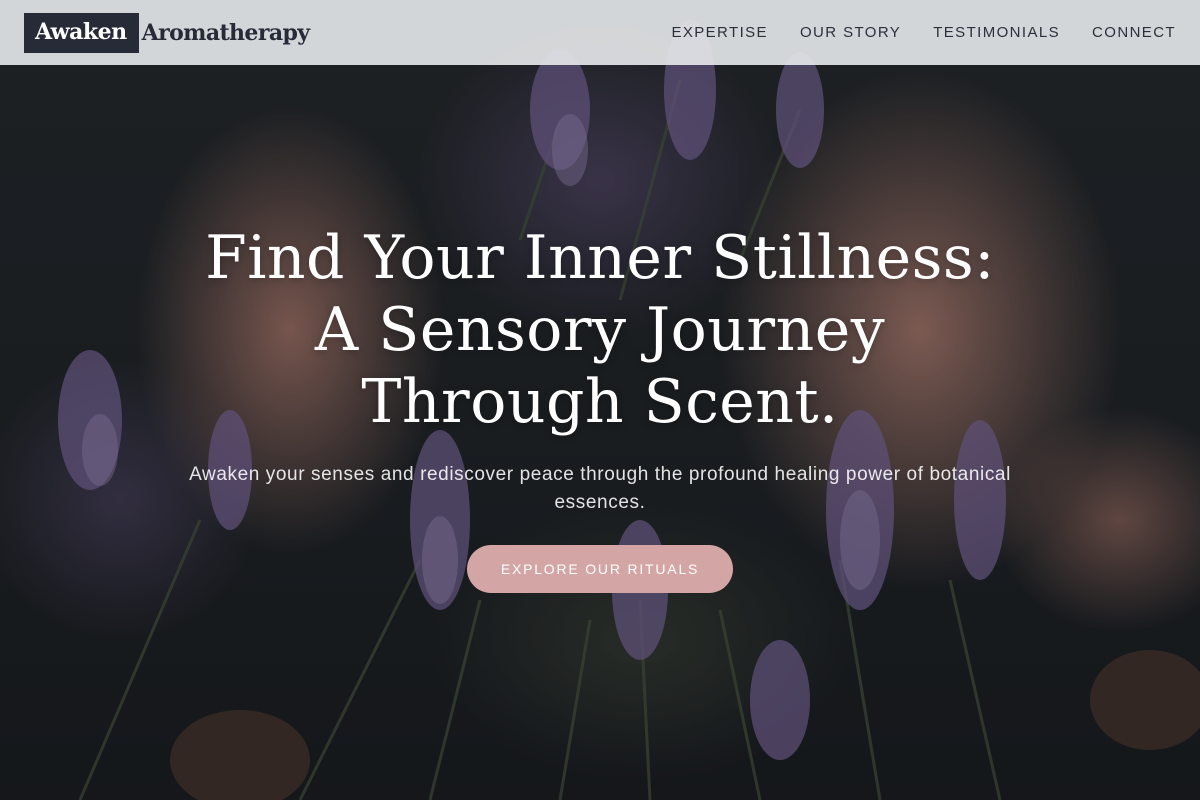 This screenshot has height=800, width=1200. I want to click on nav-link-expertise: EXPERTISE, so click(719, 32).